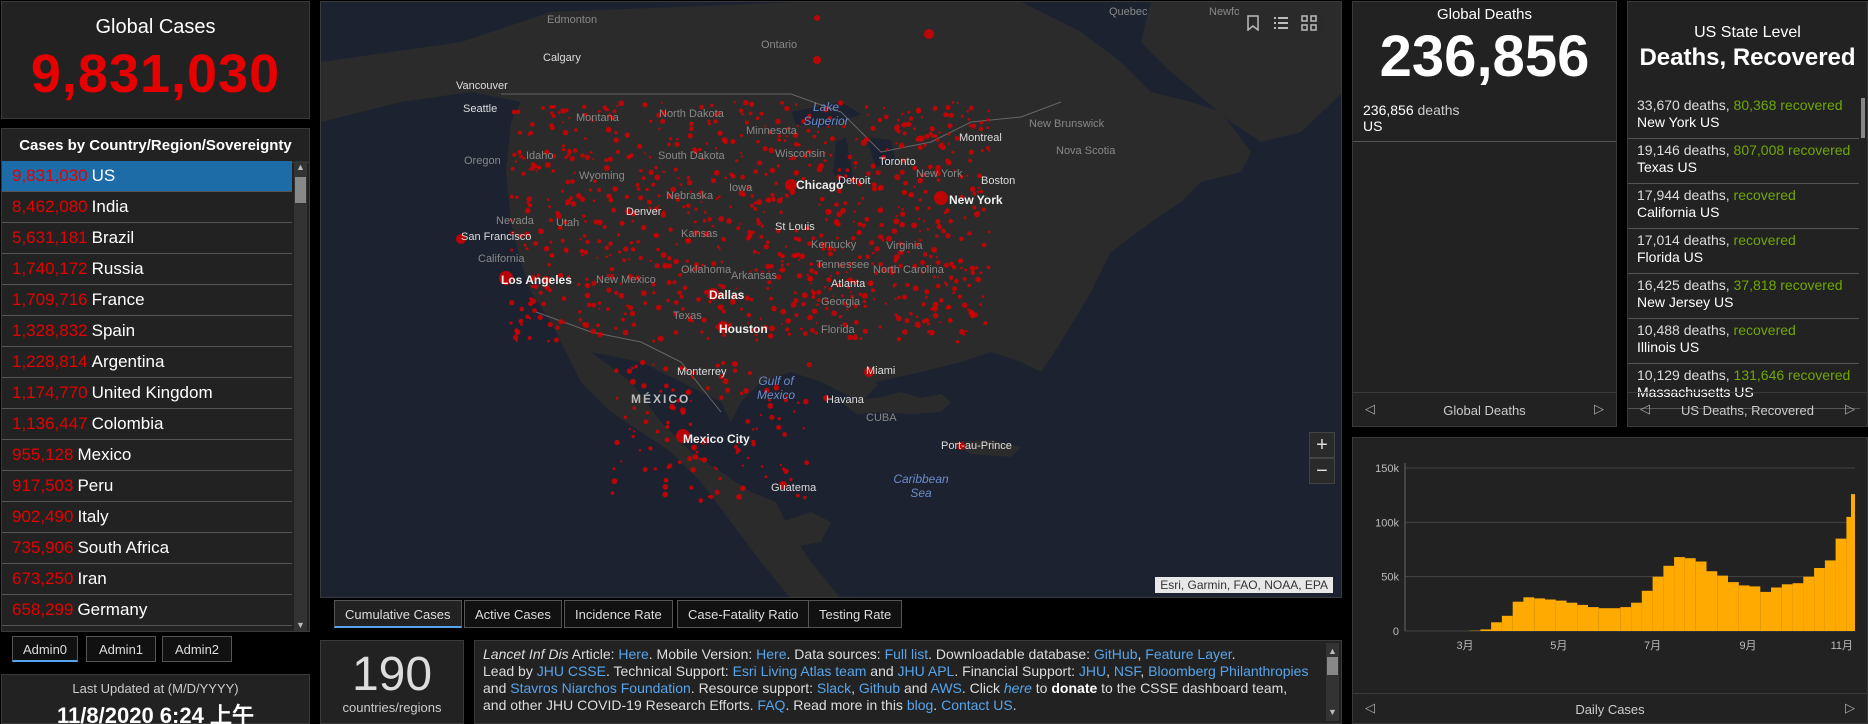 The height and width of the screenshot is (724, 1868). I want to click on tab-incidence-rate: Incidence Rate, so click(618, 614).